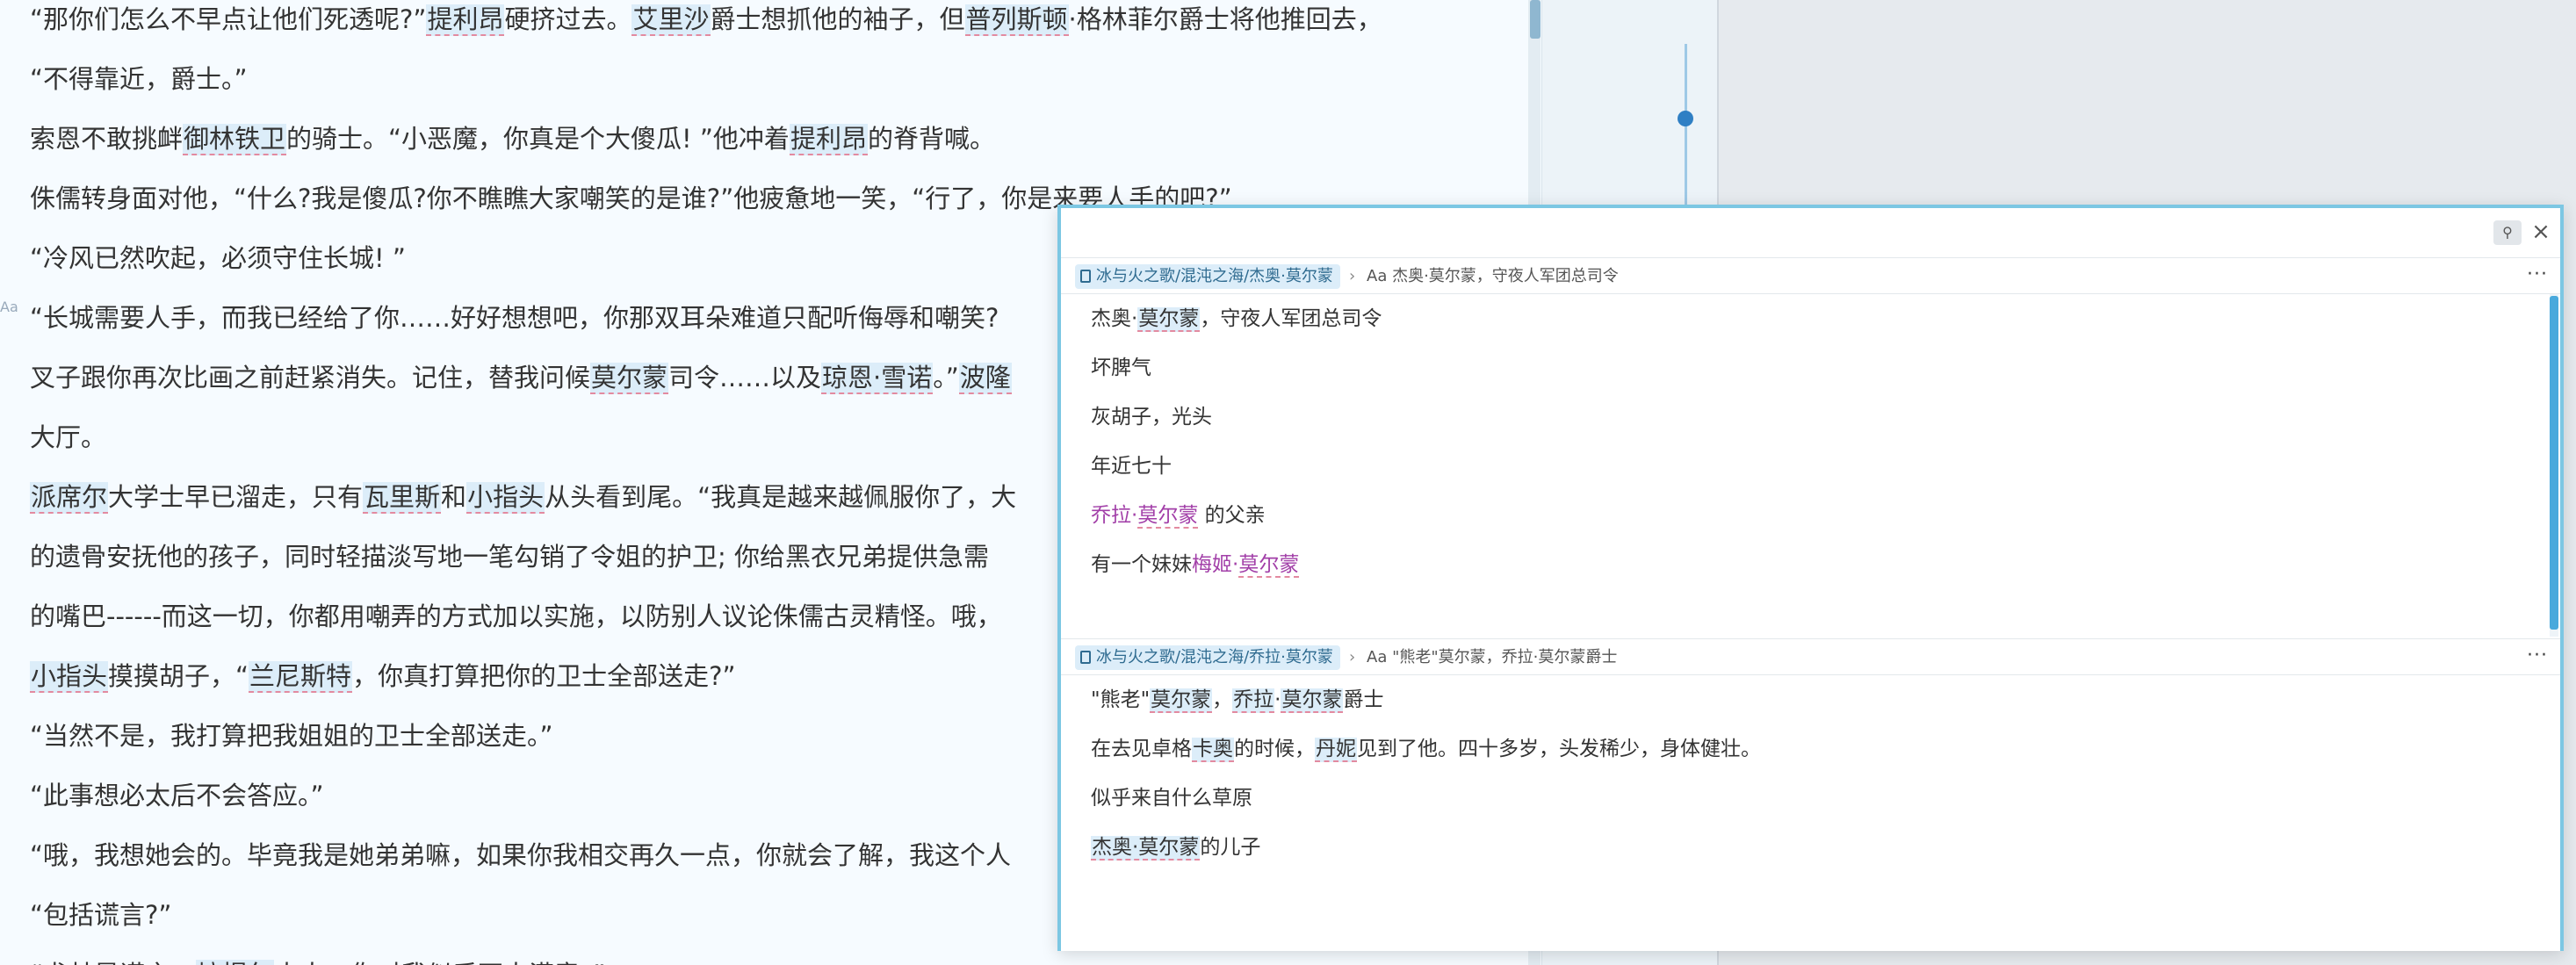 This screenshot has width=2576, height=965. What do you see at coordinates (235, 962) in the screenshot?
I see `wiki-link: 培提尔` at bounding box center [235, 962].